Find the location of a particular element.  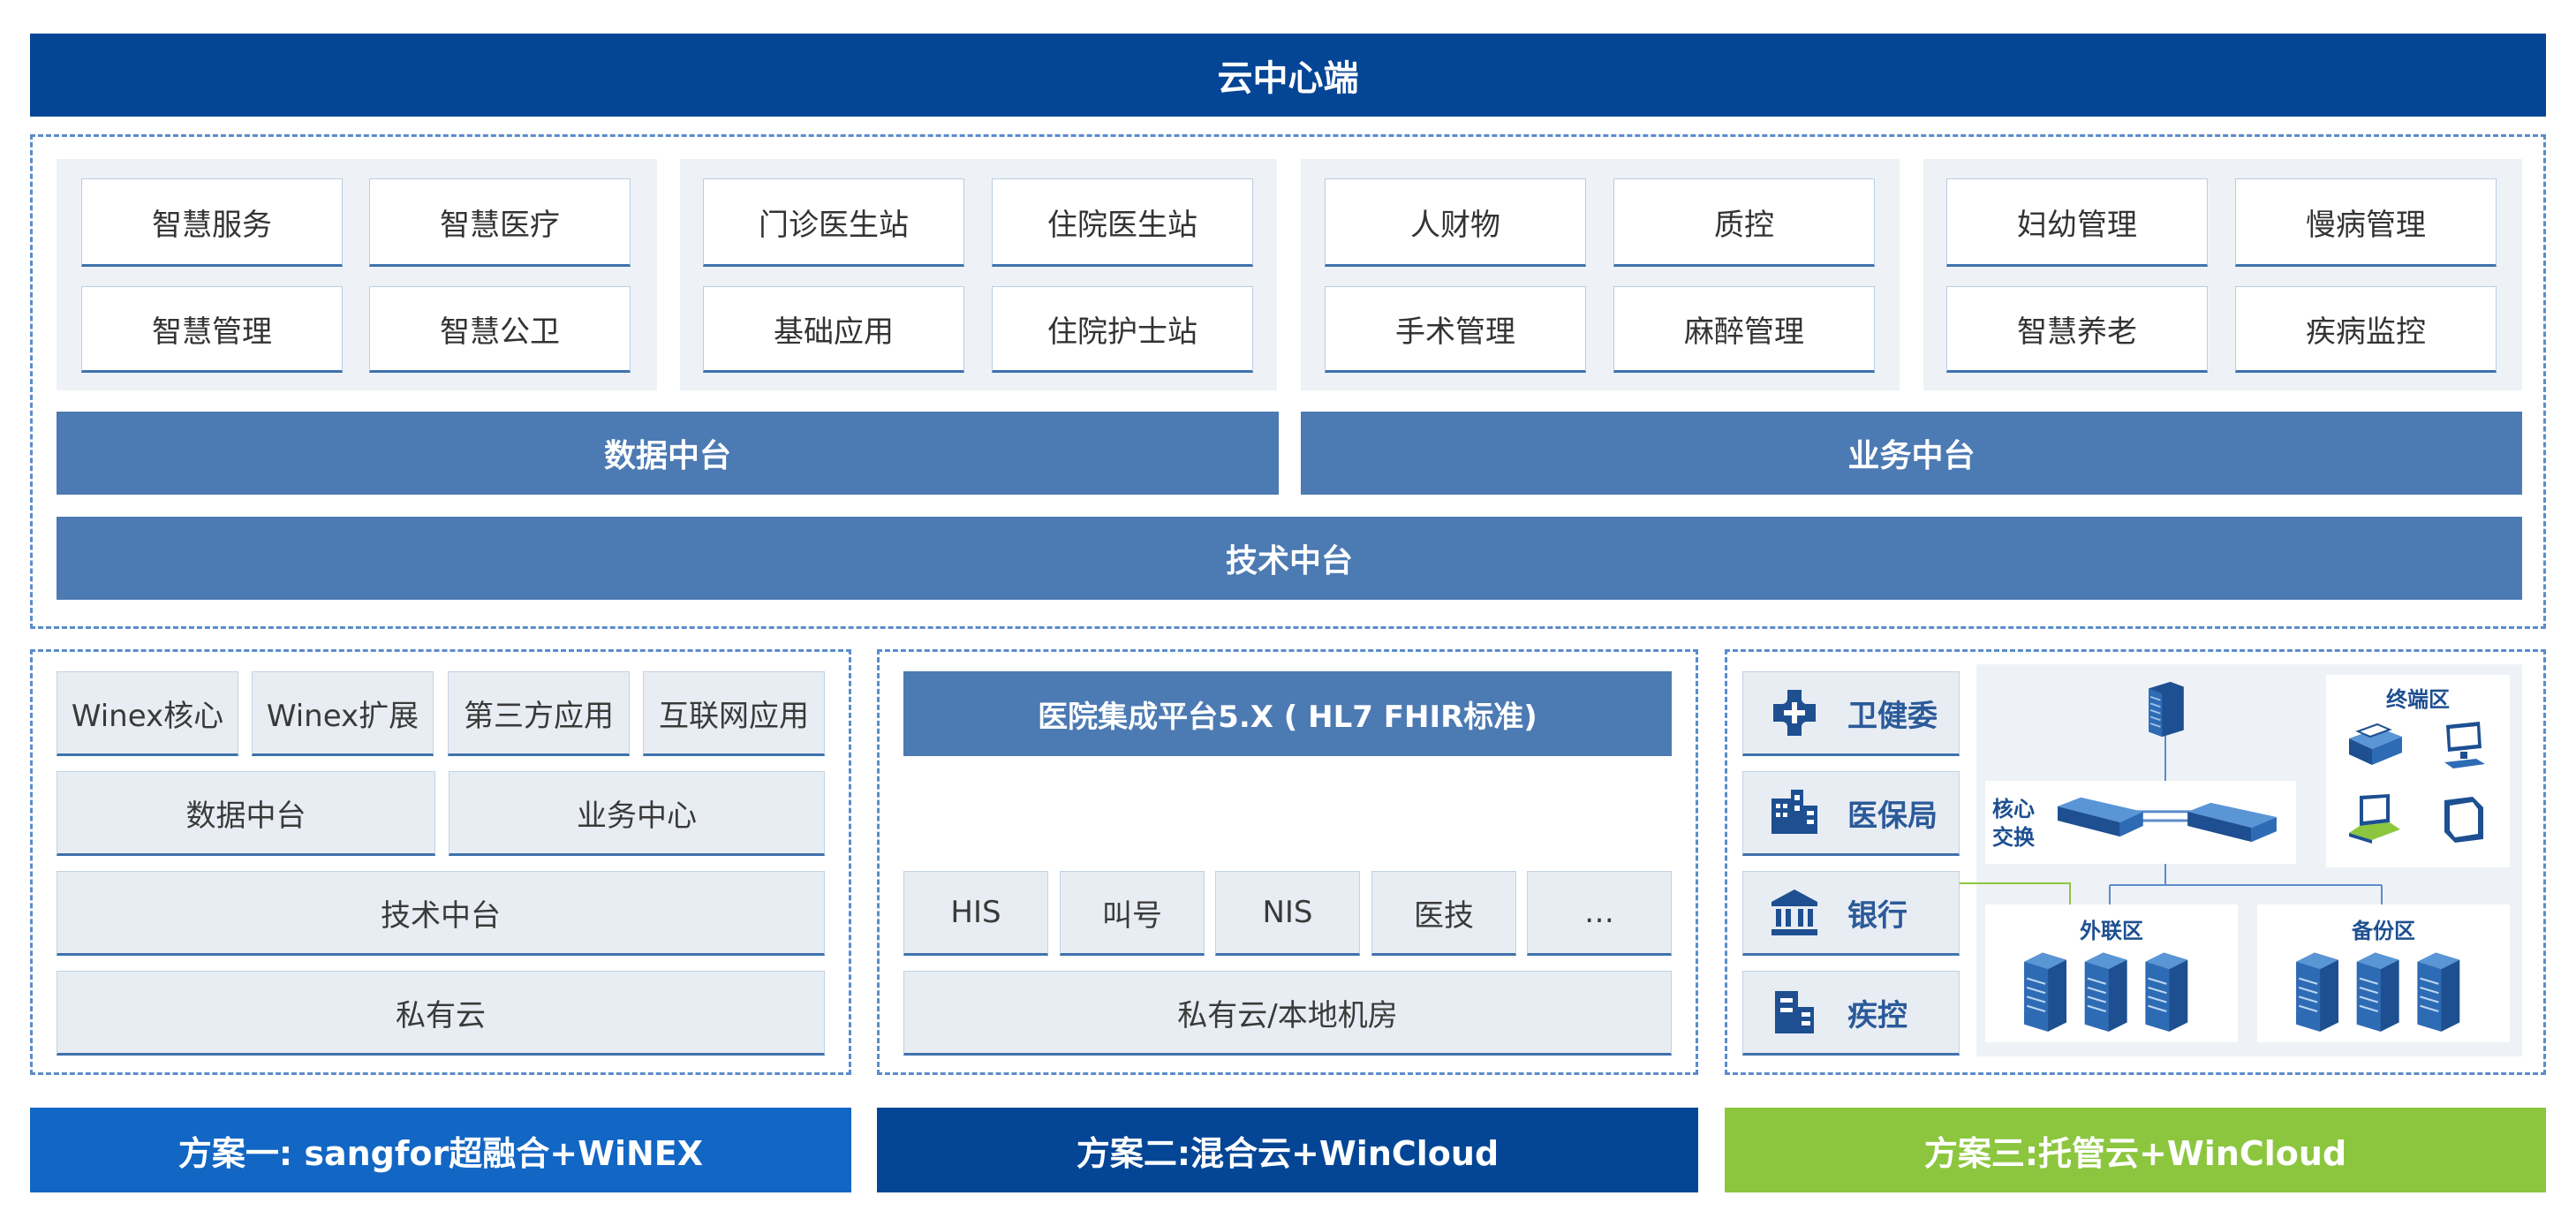

plan1-footer: 方案一: sangfor超融合+WiNEX is located at coordinates (440, 1150).